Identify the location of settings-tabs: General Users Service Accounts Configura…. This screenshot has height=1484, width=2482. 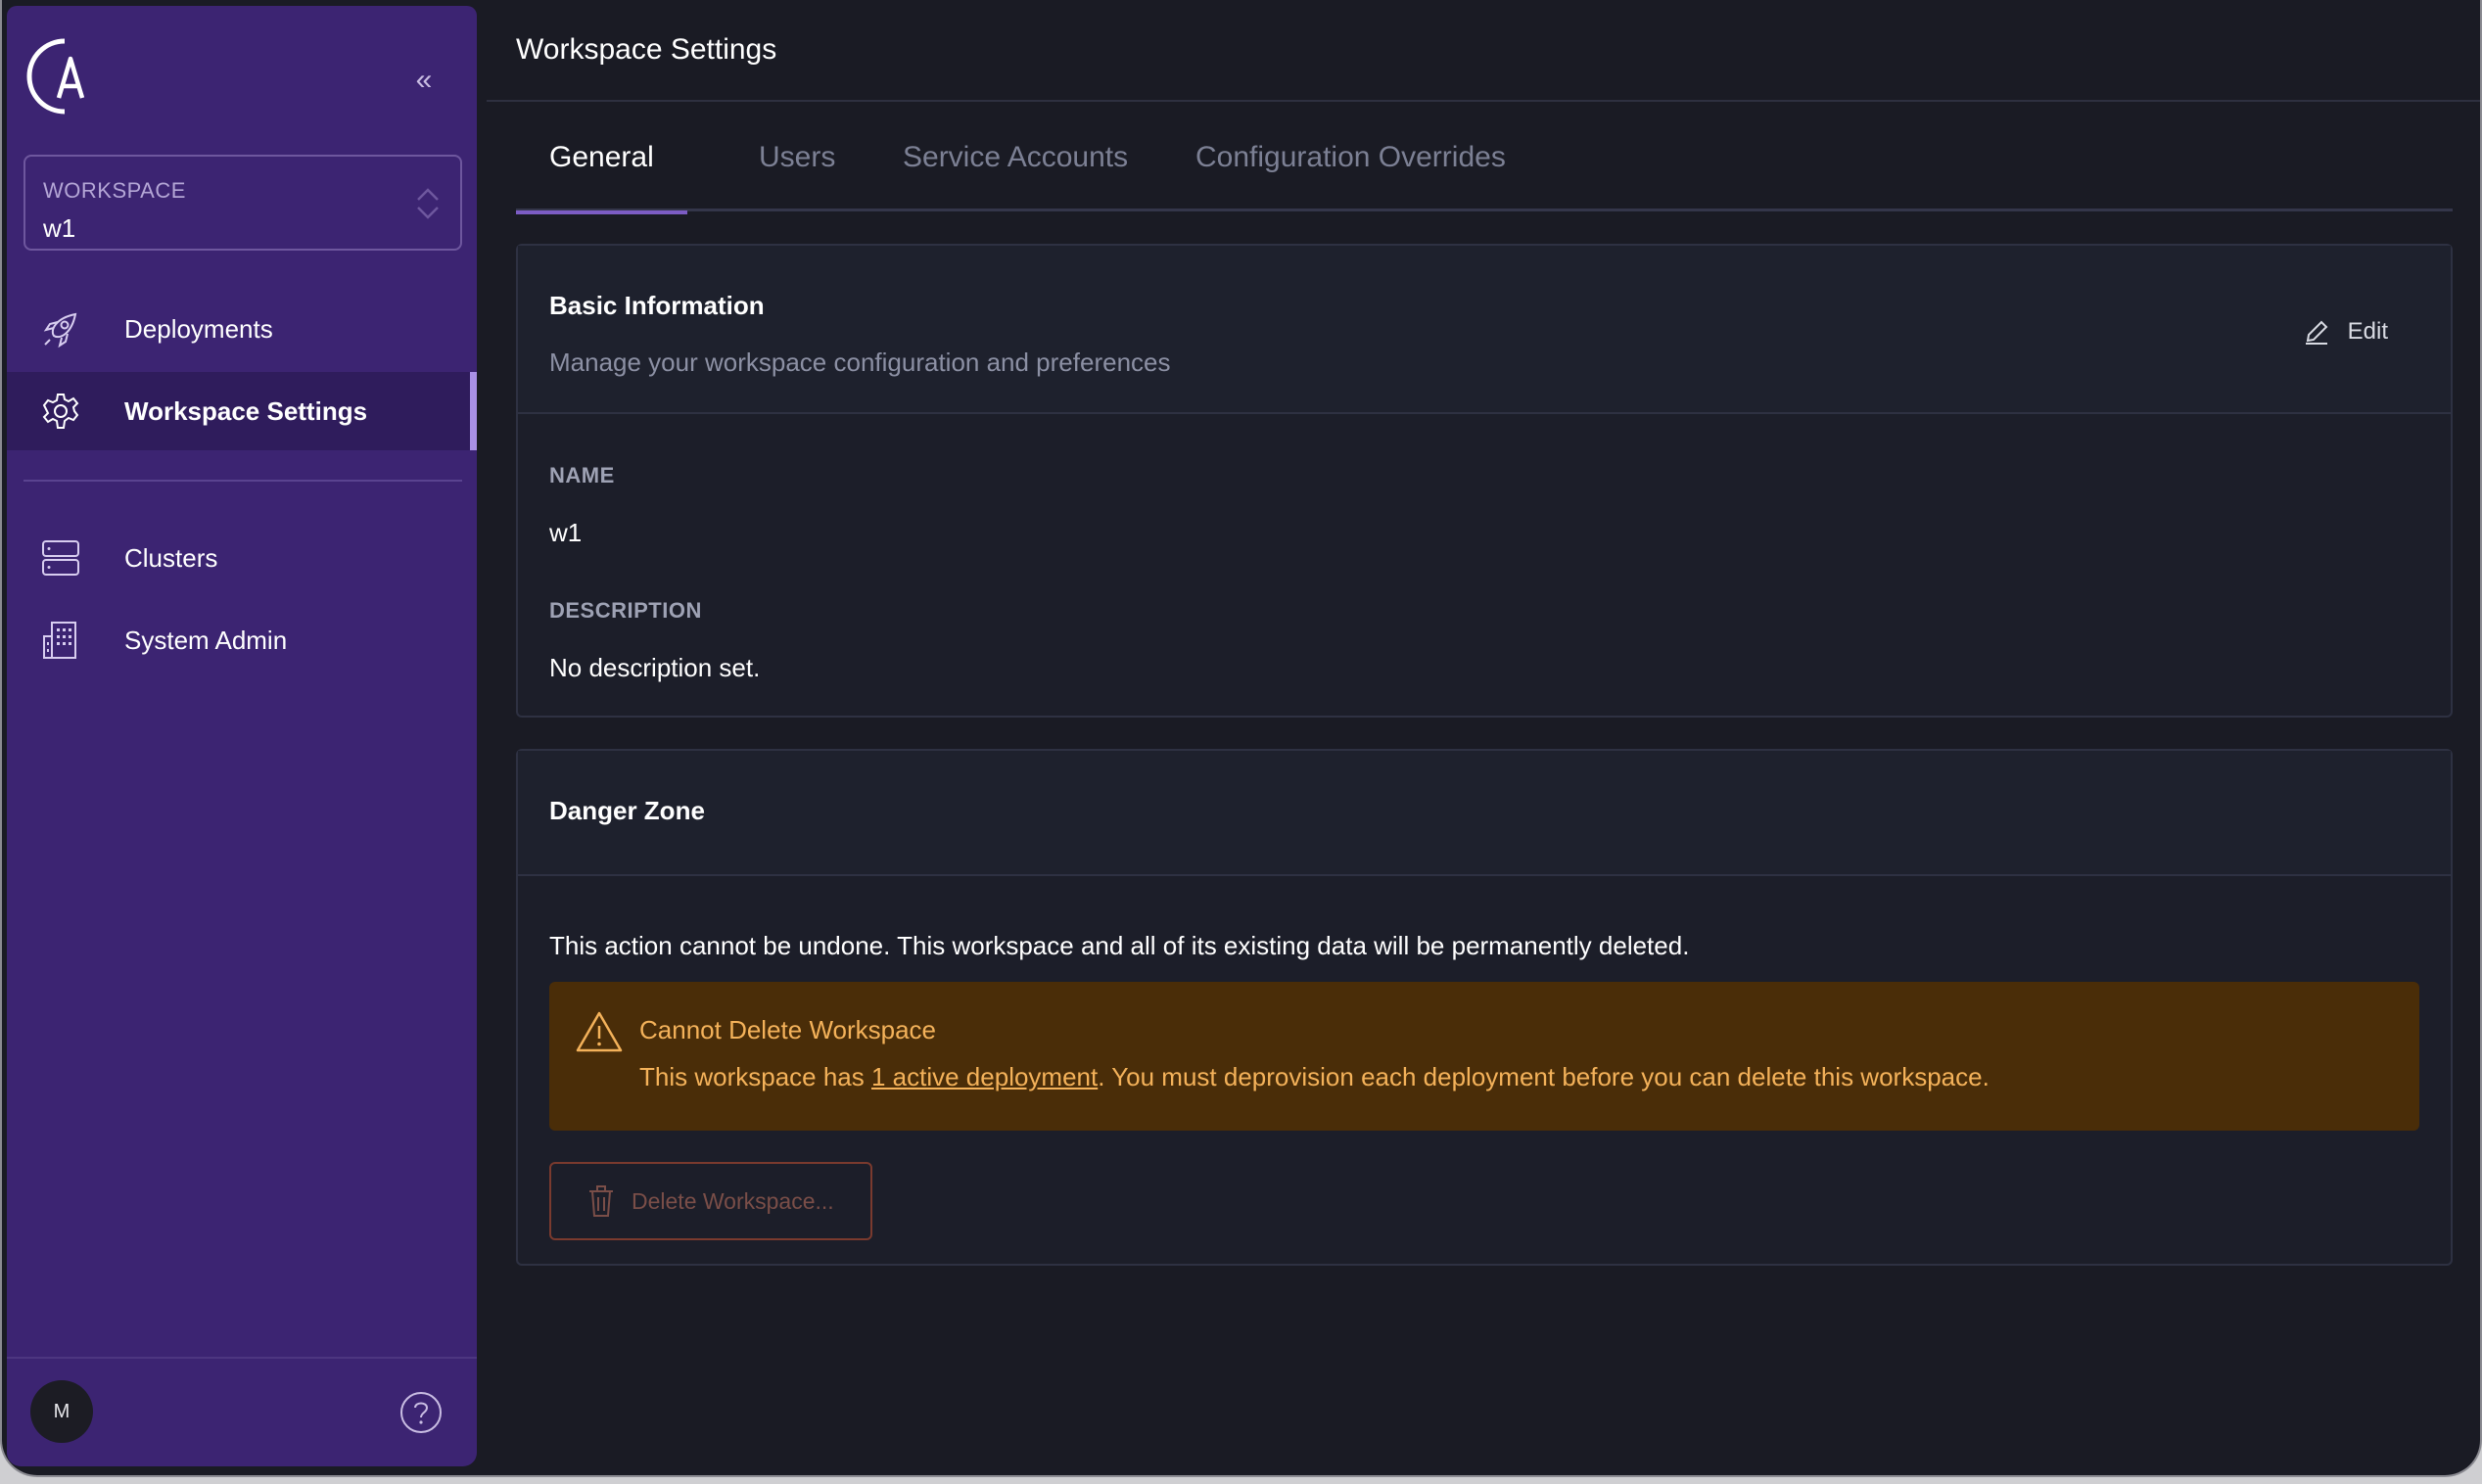
(1484, 175).